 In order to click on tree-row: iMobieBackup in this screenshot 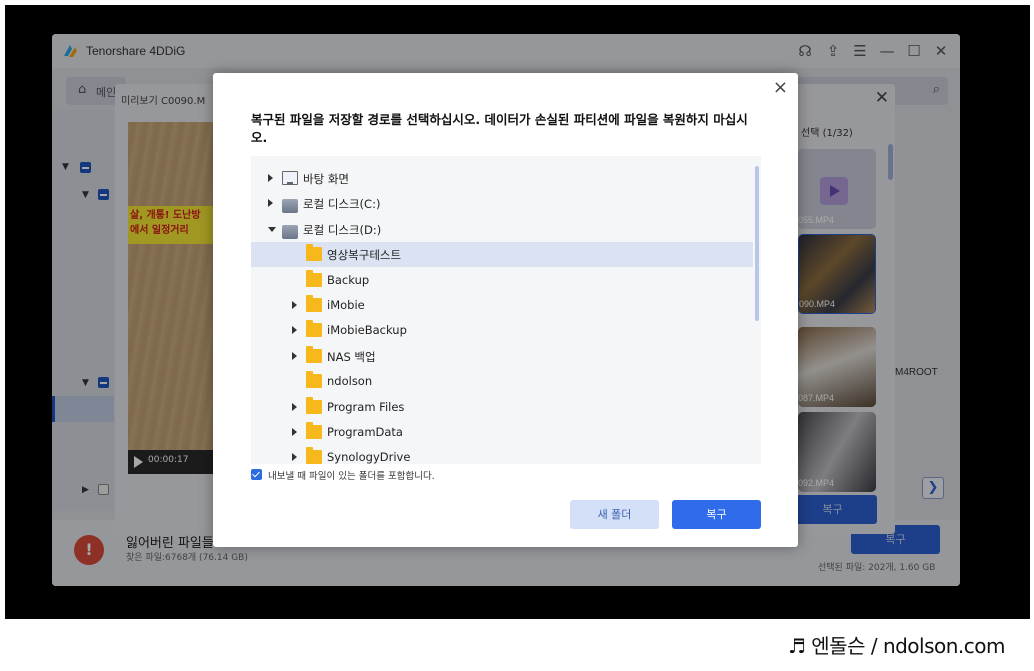, I will do `click(502, 330)`.